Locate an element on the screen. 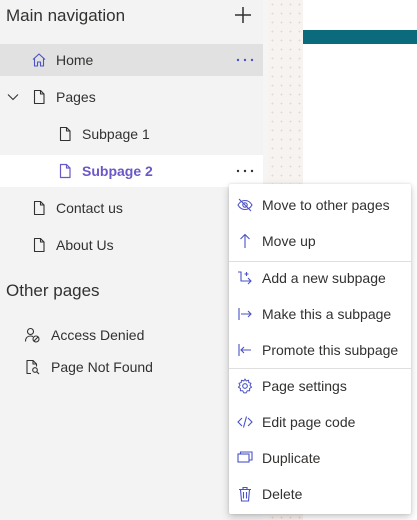 This screenshot has height=520, width=417. menu-item-label: Page settings is located at coordinates (304, 386).